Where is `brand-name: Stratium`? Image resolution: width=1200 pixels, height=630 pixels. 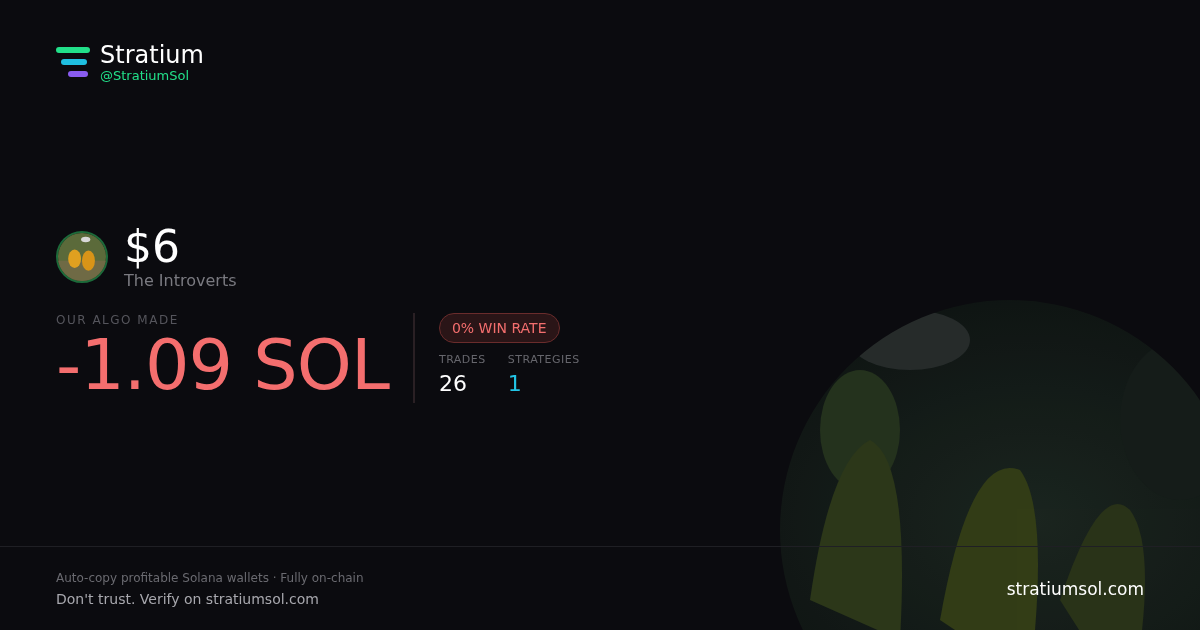
brand-name: Stratium is located at coordinates (152, 55).